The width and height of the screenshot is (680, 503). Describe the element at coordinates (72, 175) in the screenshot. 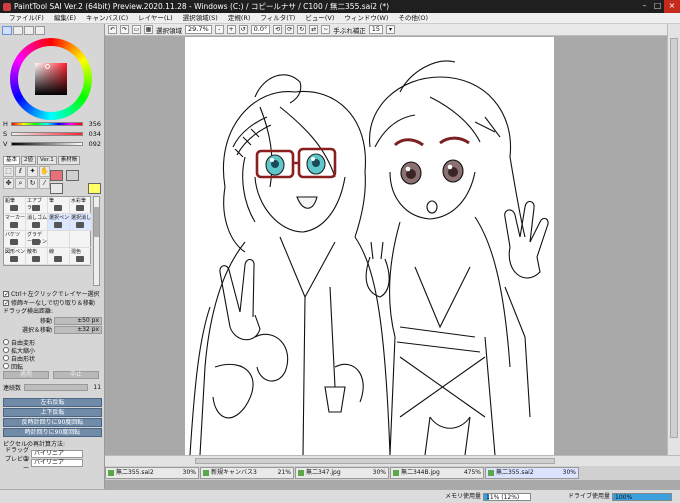

I see `transparent-color-swatch` at that location.